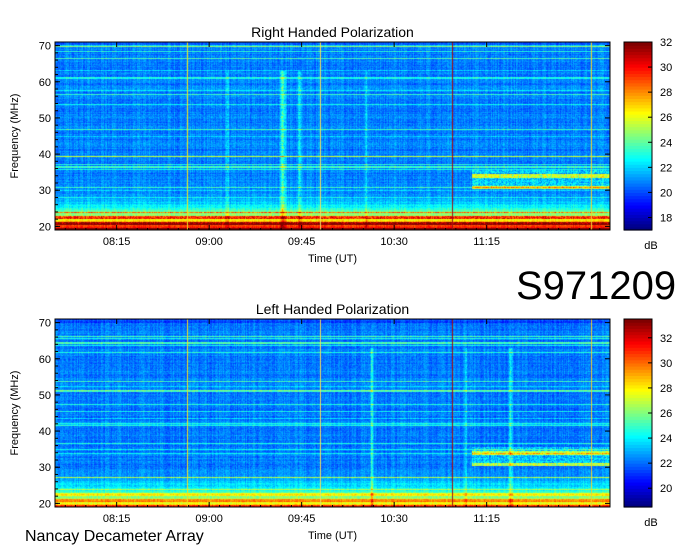  What do you see at coordinates (114, 536) in the screenshot?
I see `instrument-label: Nancay Decameter Array` at bounding box center [114, 536].